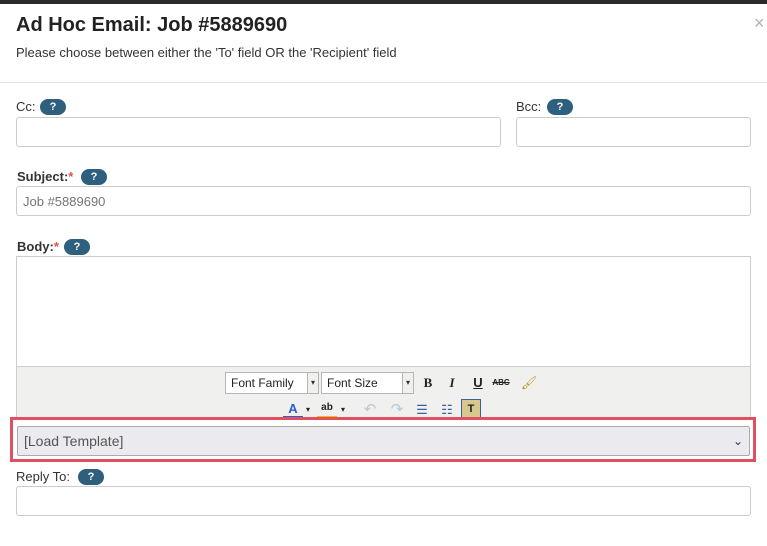 The height and width of the screenshot is (546, 767). What do you see at coordinates (383, 82) in the screenshot?
I see `header-divider` at bounding box center [383, 82].